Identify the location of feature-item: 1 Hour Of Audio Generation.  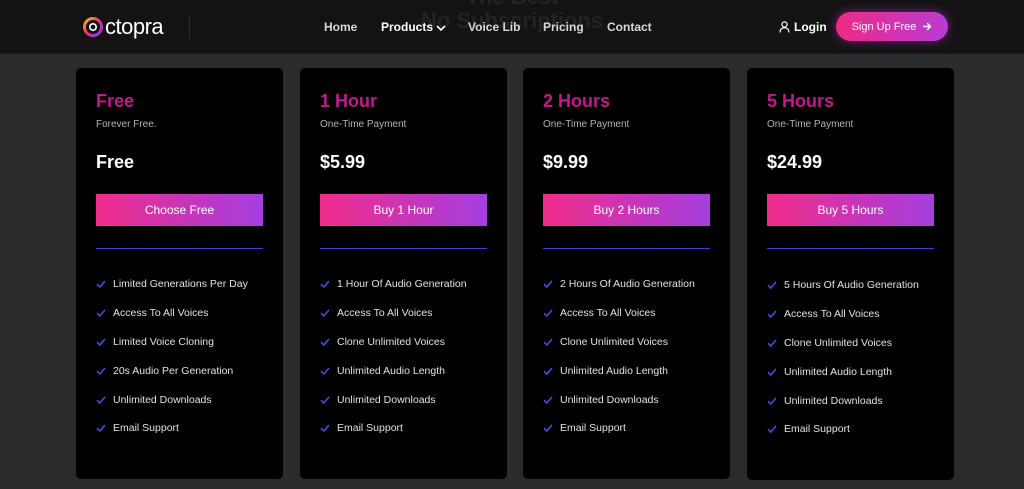
(393, 284).